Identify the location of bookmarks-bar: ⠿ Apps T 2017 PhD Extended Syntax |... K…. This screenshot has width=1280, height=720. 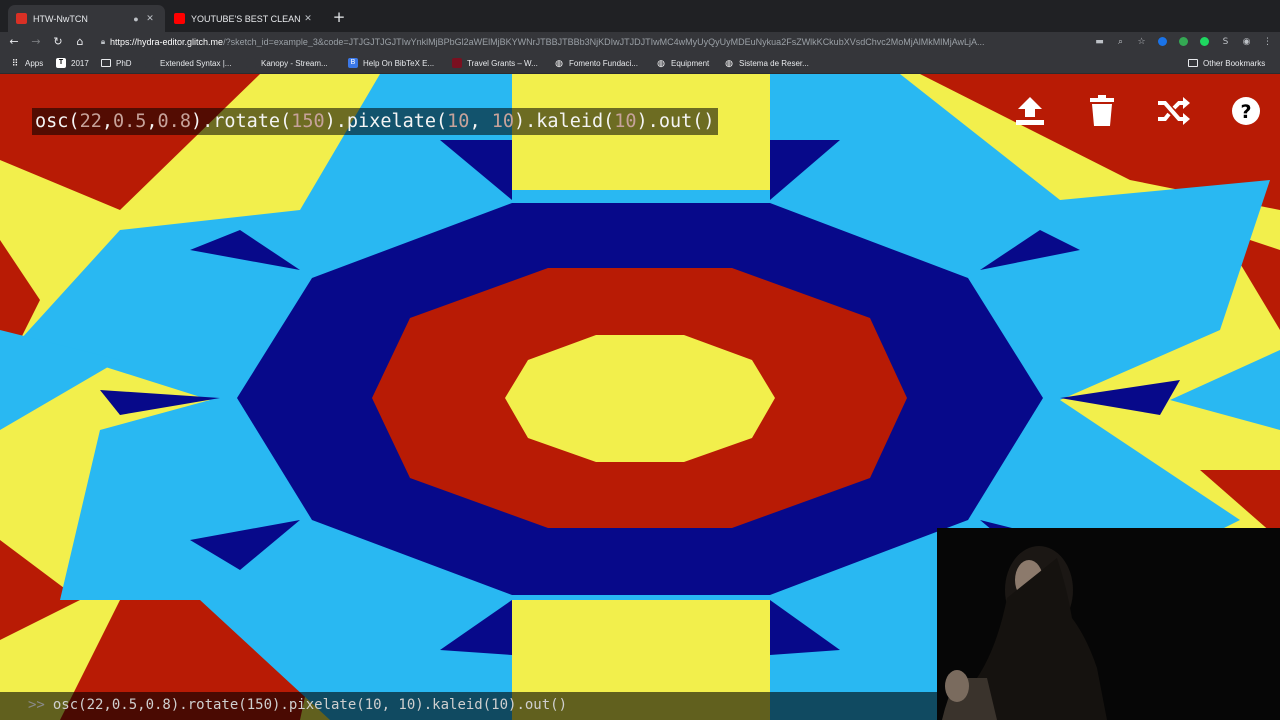
(640, 63).